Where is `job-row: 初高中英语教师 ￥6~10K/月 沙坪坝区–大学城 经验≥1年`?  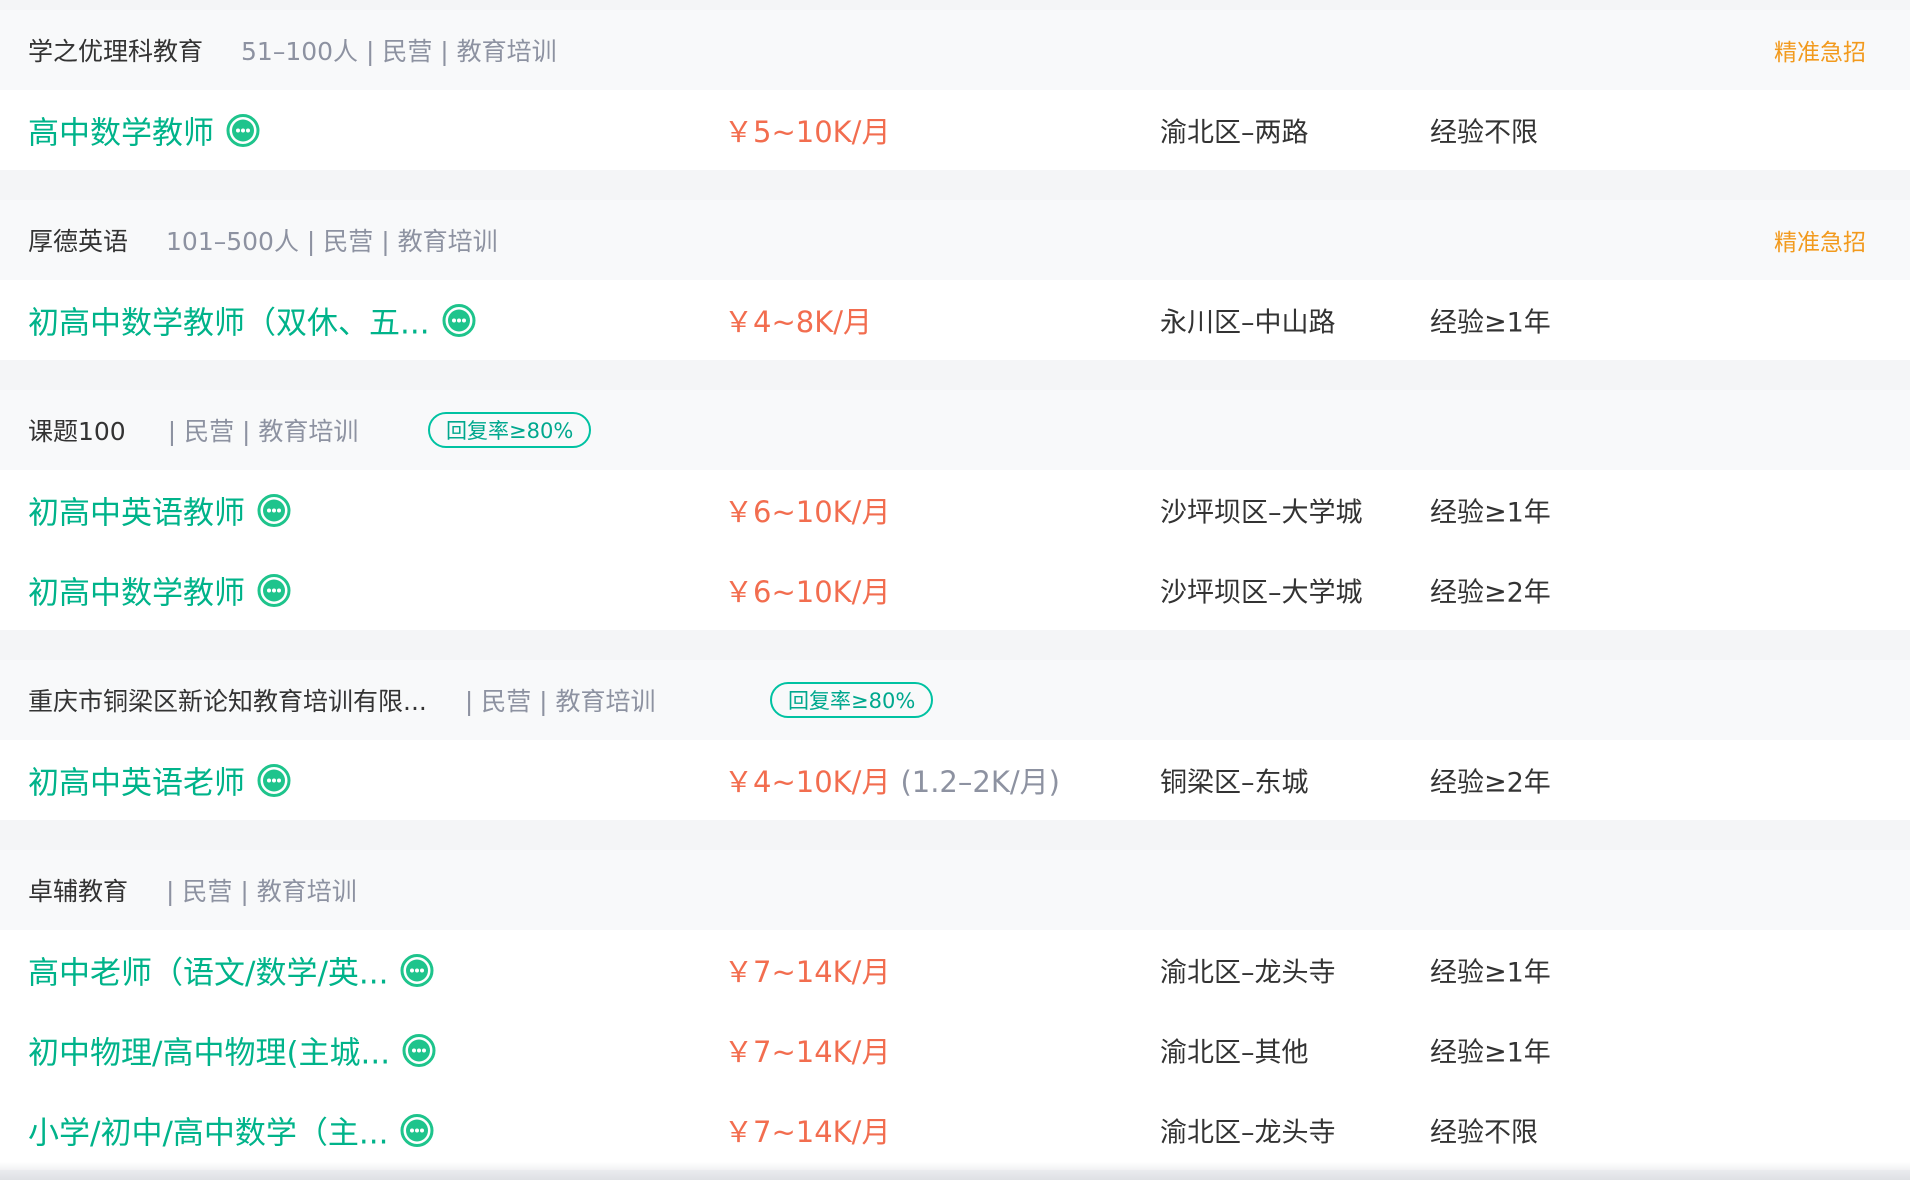 job-row: 初高中英语教师 ￥6~10K/月 沙坪坝区–大学城 经验≥1年 is located at coordinates (955, 510).